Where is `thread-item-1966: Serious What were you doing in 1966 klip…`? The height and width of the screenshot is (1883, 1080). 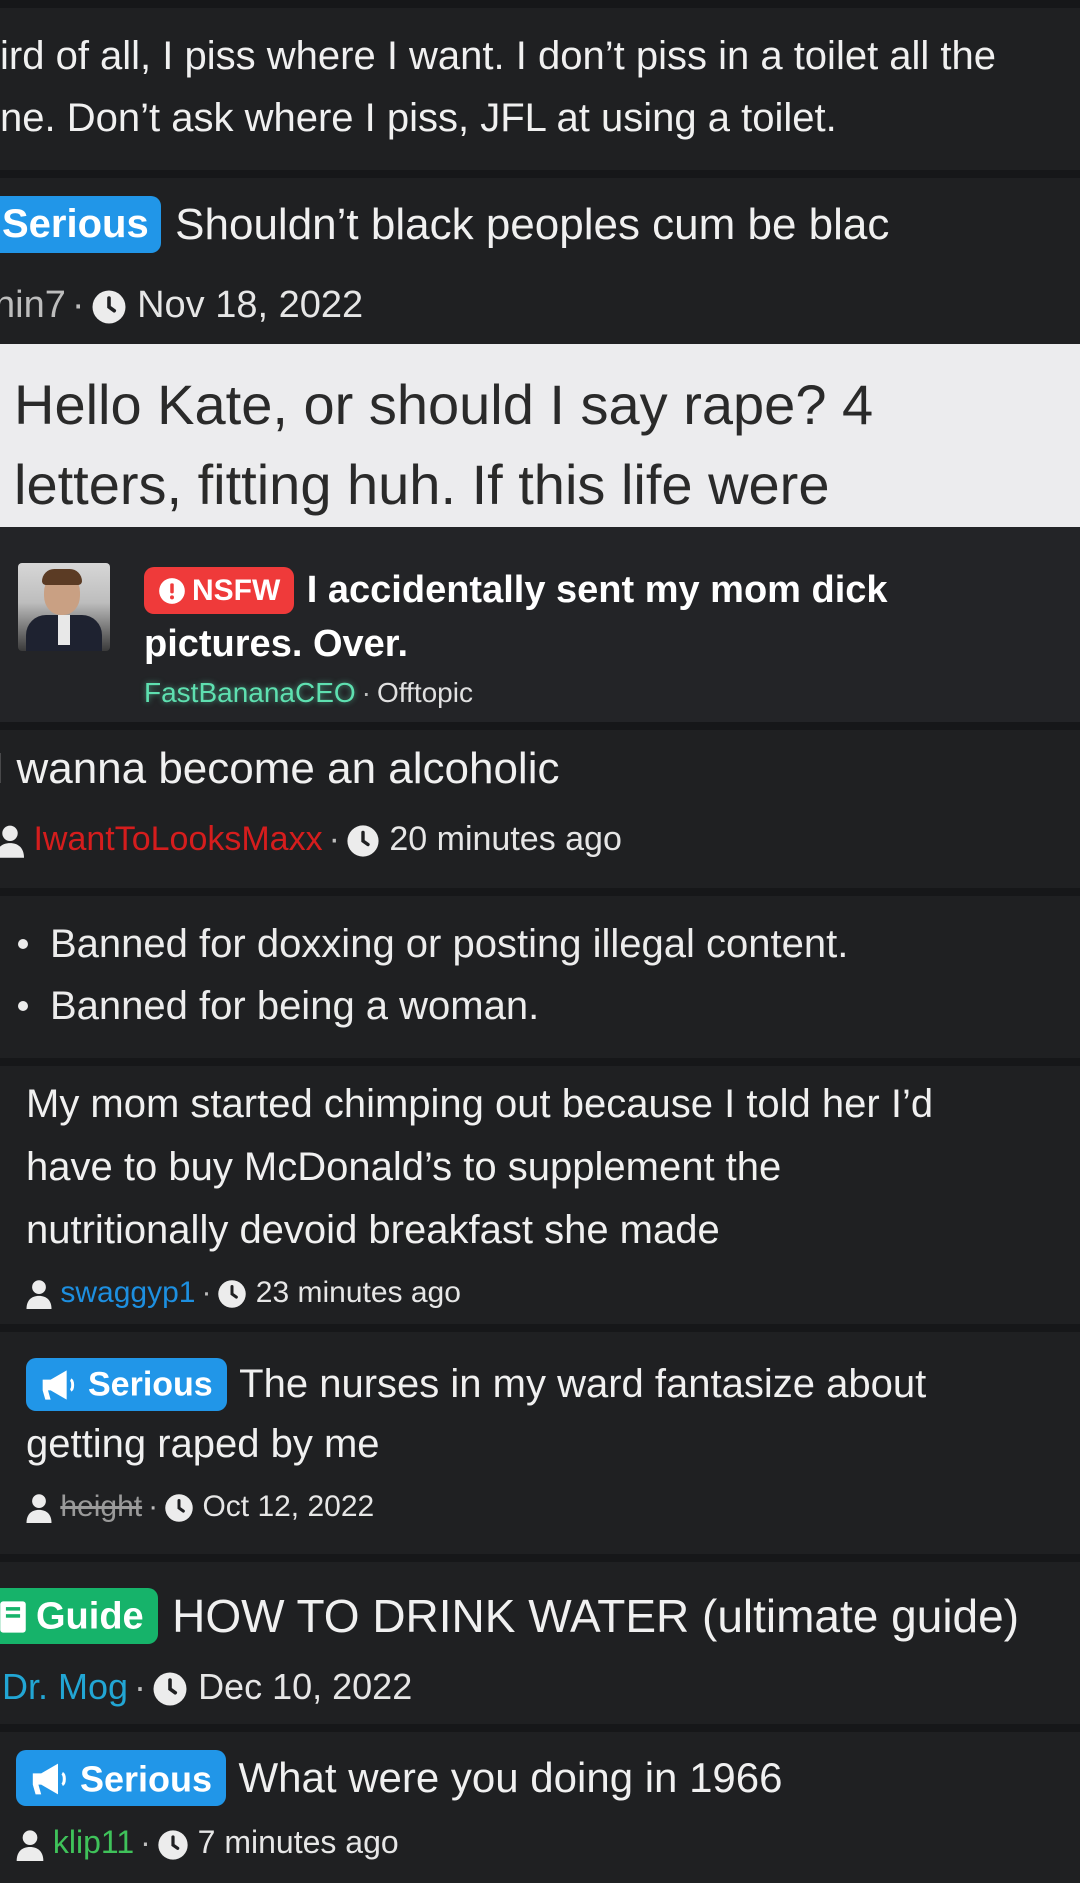
thread-item-1966: Serious What were you doing in 1966 klip… is located at coordinates (540, 1807).